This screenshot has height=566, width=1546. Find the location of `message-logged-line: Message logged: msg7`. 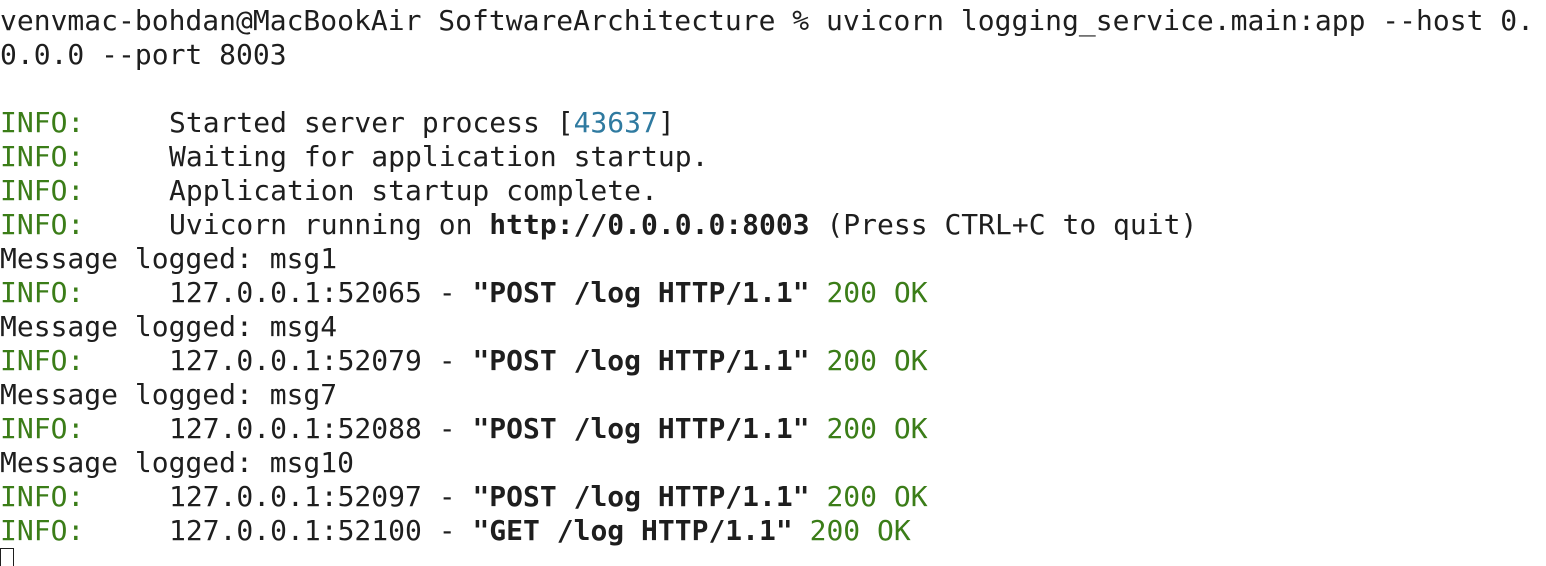

message-logged-line: Message logged: msg7 is located at coordinates (168, 395).